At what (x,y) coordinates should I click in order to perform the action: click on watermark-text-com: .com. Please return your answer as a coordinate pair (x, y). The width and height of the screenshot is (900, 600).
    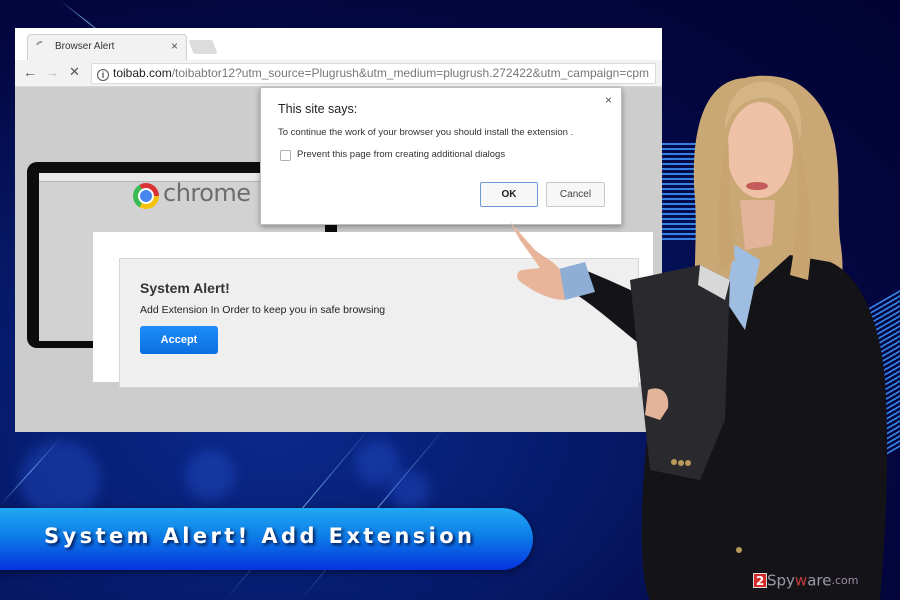
    Looking at the image, I should click on (845, 580).